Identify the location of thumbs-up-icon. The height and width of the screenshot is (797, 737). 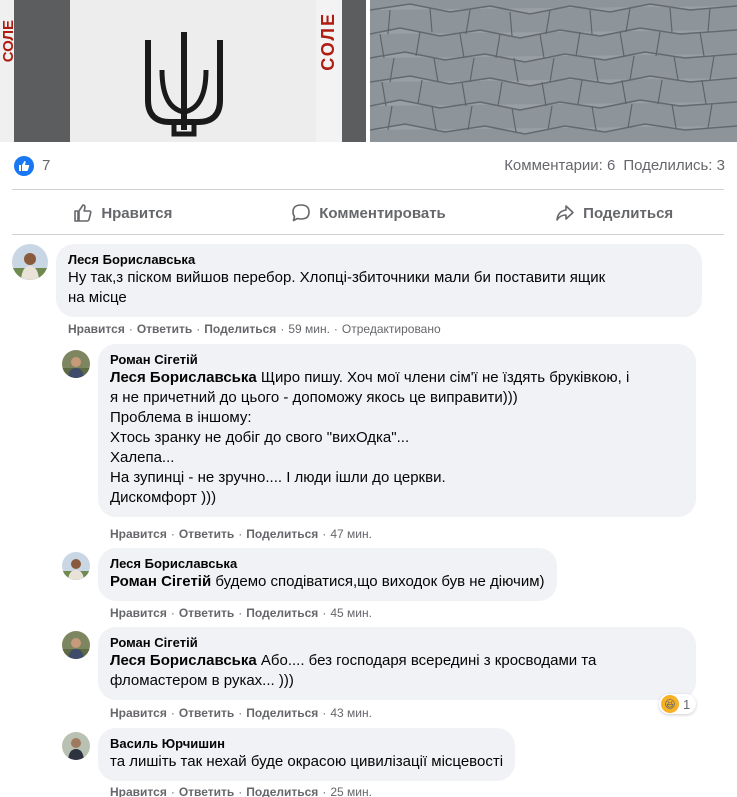
(24, 166).